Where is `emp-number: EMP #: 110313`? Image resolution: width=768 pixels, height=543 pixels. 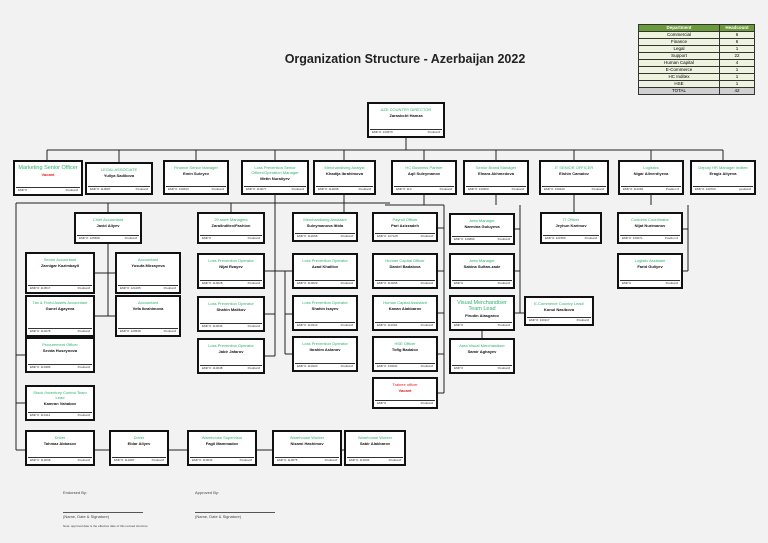 emp-number: EMP #: 110313 is located at coordinates (307, 325).